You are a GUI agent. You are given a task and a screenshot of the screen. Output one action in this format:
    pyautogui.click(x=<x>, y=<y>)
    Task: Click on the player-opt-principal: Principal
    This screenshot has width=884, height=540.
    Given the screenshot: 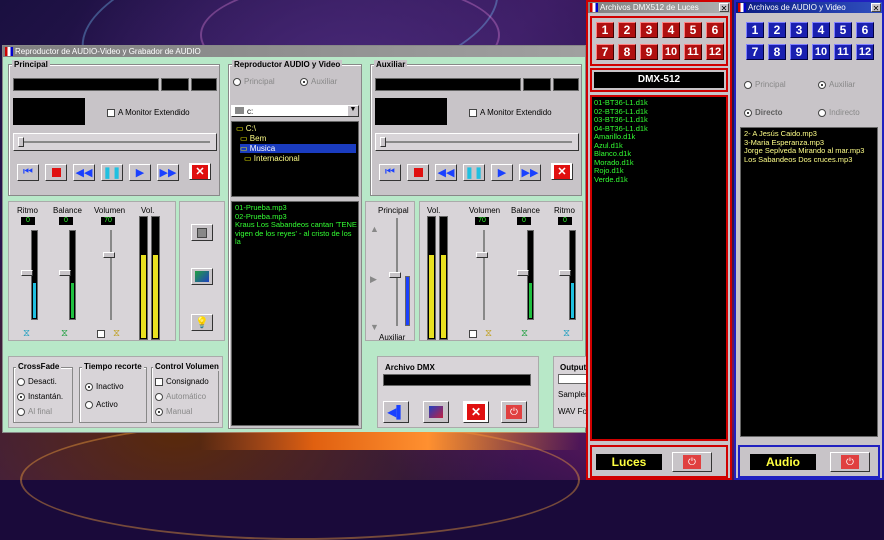 What is the action you would take?
    pyautogui.click(x=254, y=81)
    